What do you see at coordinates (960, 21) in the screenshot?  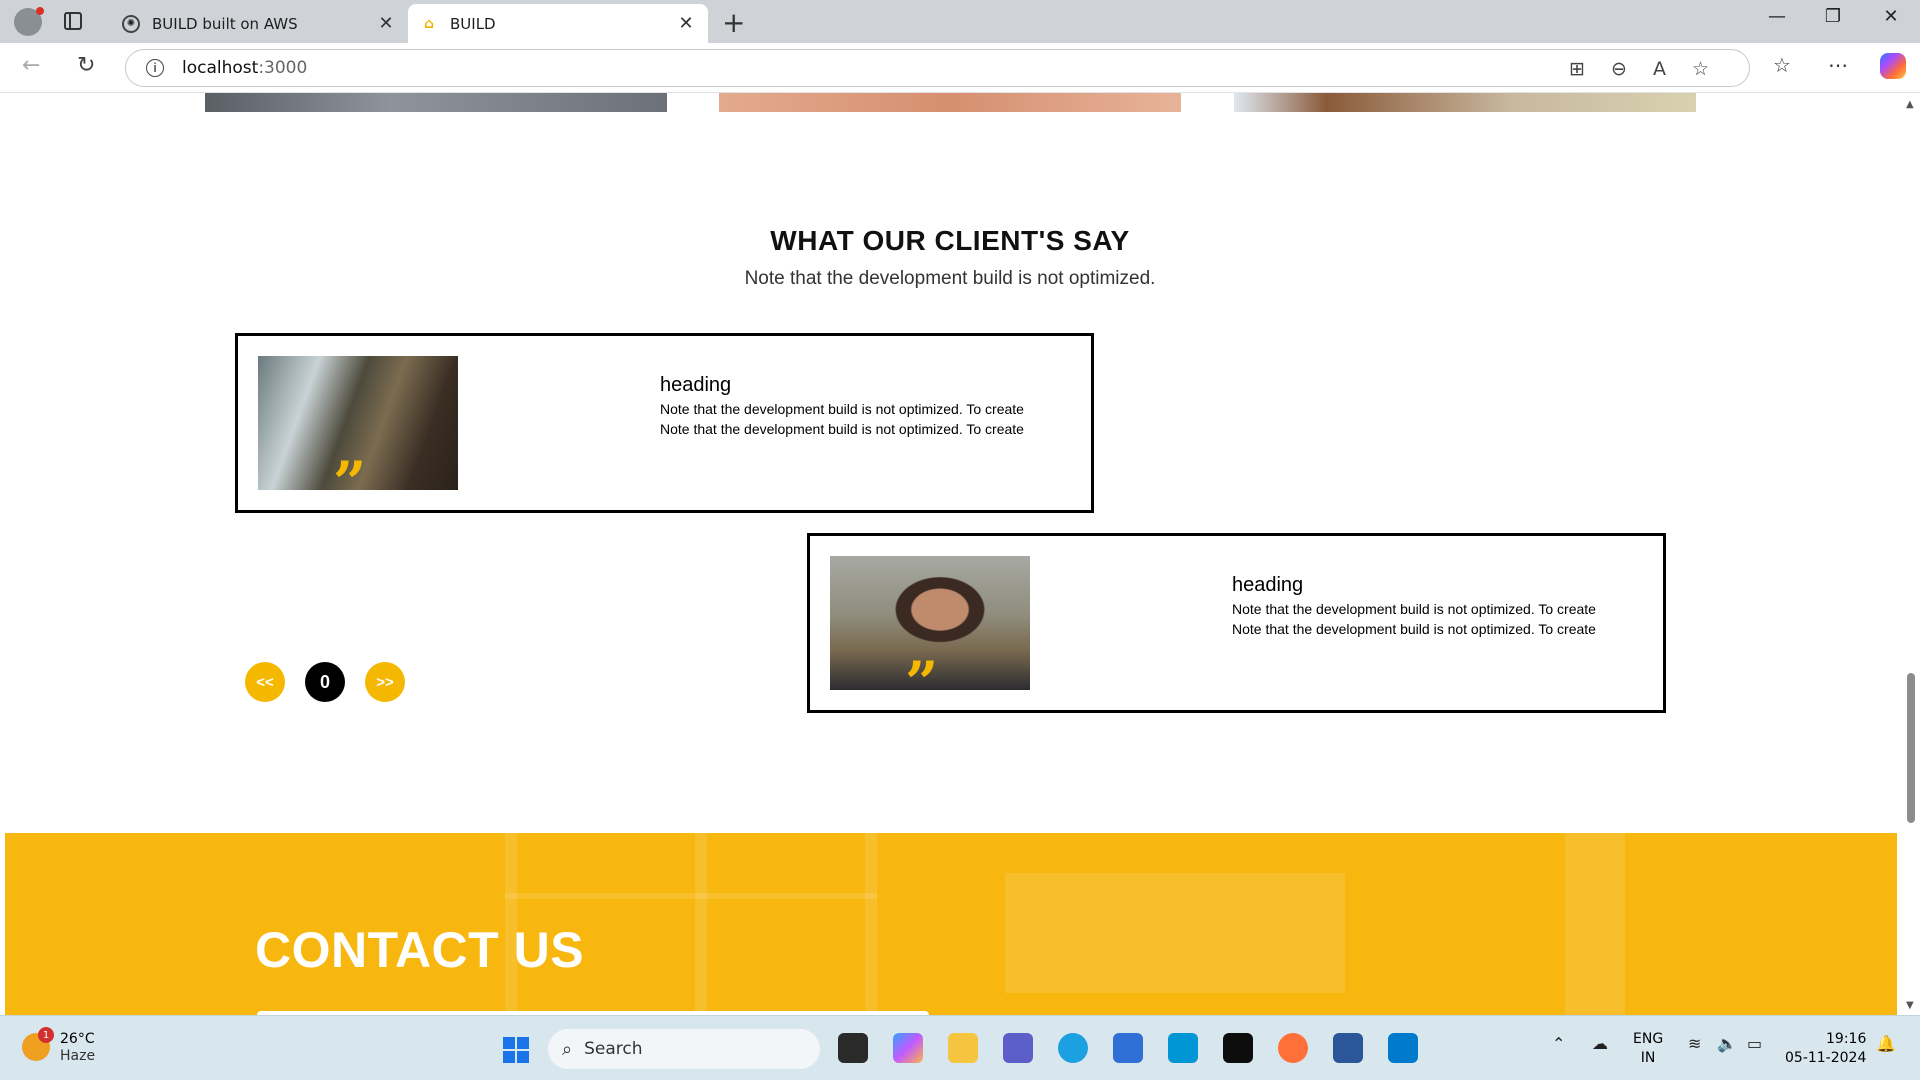 I see `tab-strip: ✺ BUILD built on AWS ✕ ⌂ BUILD ✕ + — ❐ ✕` at bounding box center [960, 21].